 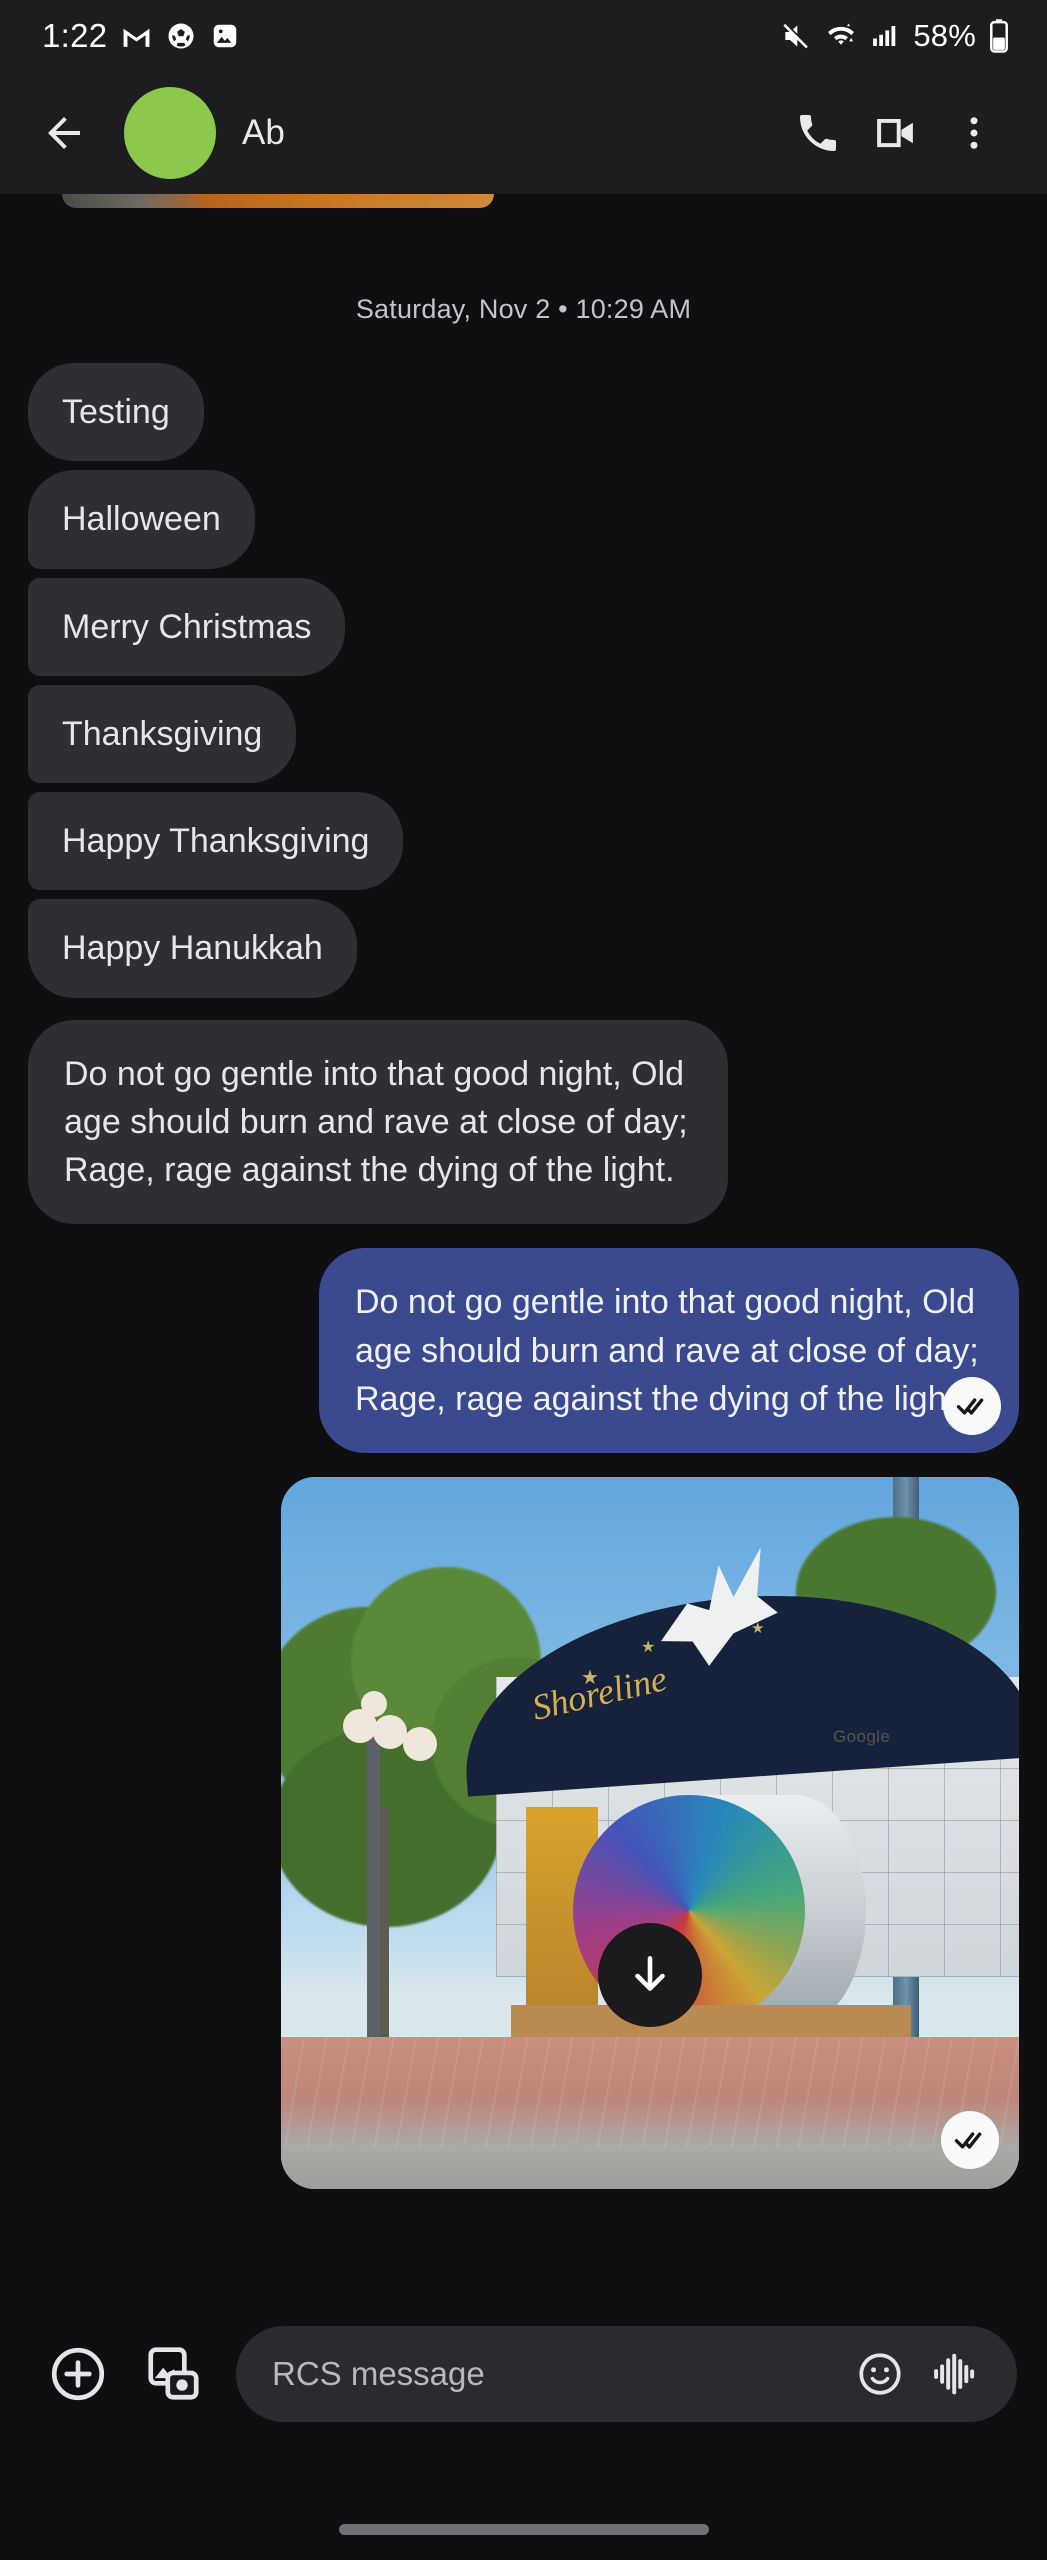 I want to click on photo-brick-texture, so click(x=650, y=2092).